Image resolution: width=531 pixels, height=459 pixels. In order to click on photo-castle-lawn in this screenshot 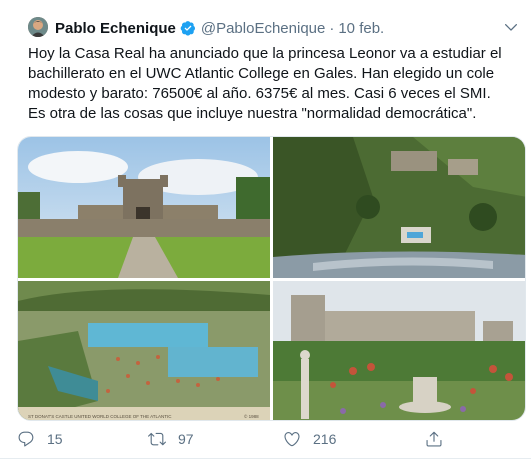, I will do `click(144, 207)`.